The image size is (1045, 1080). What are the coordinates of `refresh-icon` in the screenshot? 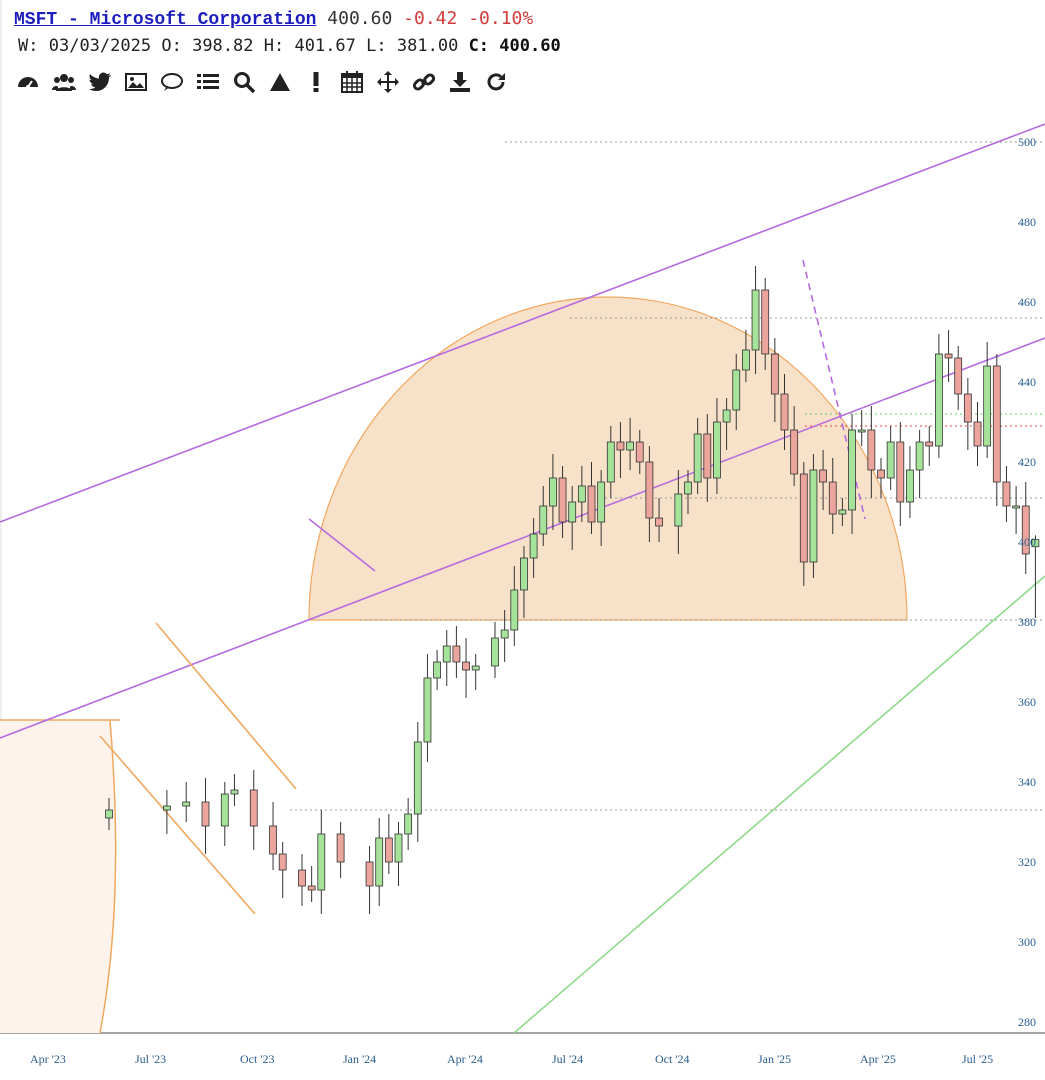 It's located at (496, 82).